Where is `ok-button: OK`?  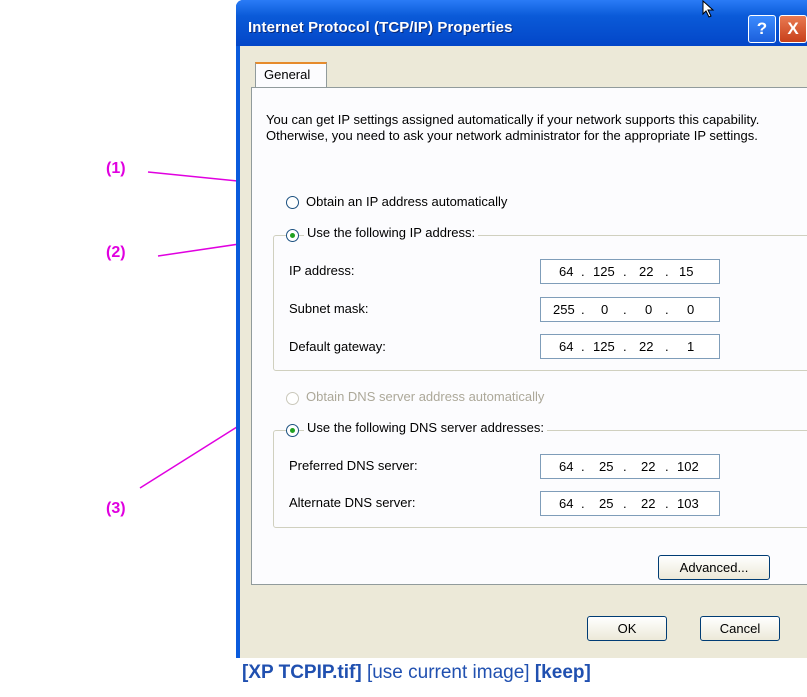
ok-button: OK is located at coordinates (627, 628).